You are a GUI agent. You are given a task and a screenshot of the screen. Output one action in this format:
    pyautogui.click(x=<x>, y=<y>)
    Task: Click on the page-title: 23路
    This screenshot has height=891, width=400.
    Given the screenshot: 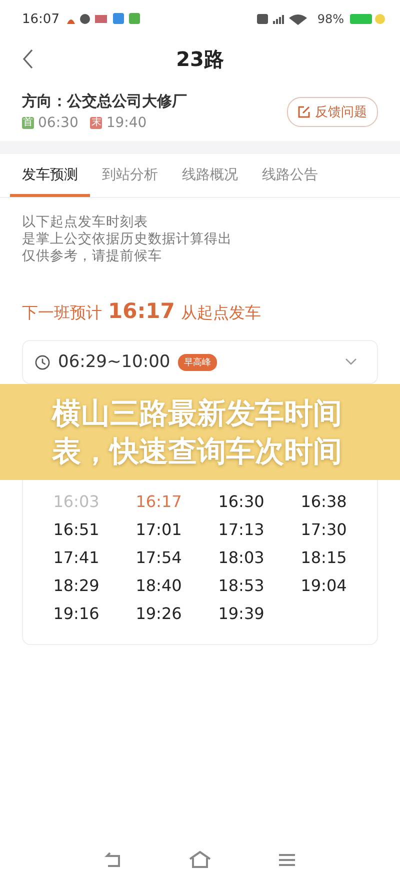 What is the action you would take?
    pyautogui.click(x=200, y=59)
    